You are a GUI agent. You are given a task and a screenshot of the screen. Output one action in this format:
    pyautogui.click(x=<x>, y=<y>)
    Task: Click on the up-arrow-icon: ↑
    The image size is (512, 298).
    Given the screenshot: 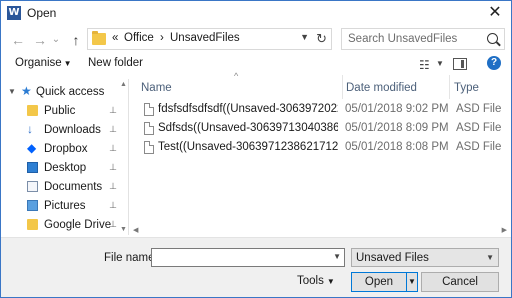 What is the action you would take?
    pyautogui.click(x=76, y=40)
    